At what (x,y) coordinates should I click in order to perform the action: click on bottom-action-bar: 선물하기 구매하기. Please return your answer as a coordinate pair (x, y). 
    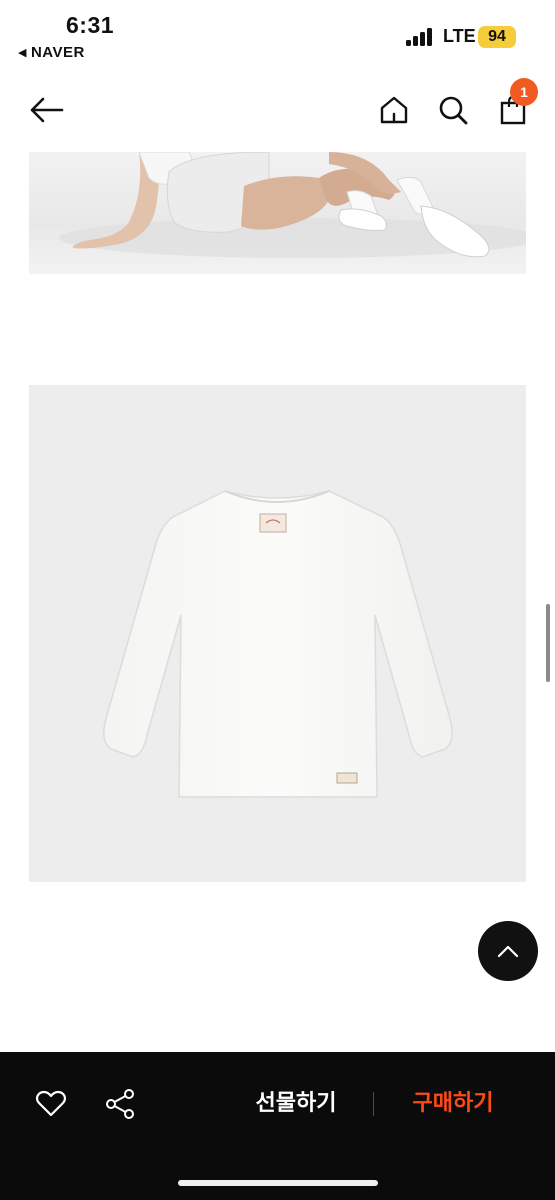
    Looking at the image, I should click on (277, 1126).